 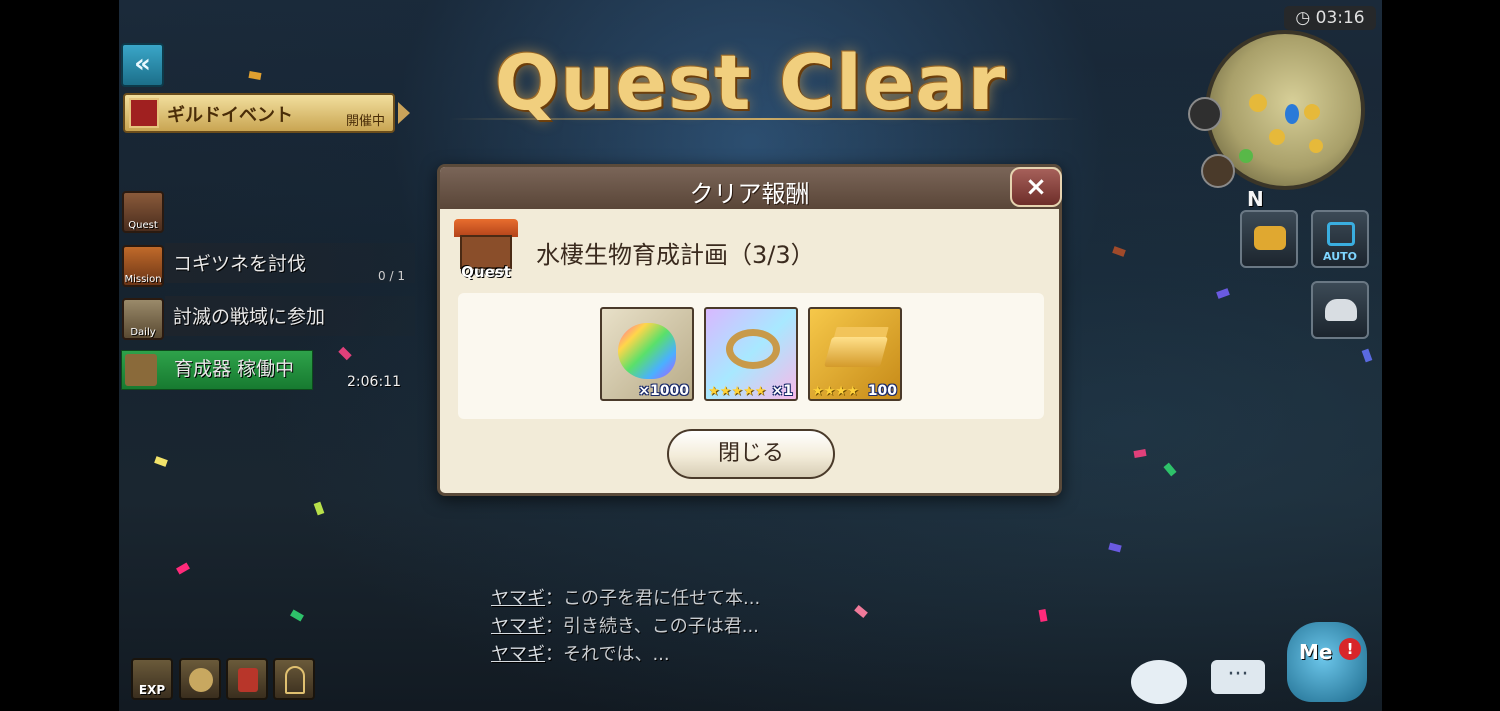 I want to click on compass-button, so click(x=200, y=679).